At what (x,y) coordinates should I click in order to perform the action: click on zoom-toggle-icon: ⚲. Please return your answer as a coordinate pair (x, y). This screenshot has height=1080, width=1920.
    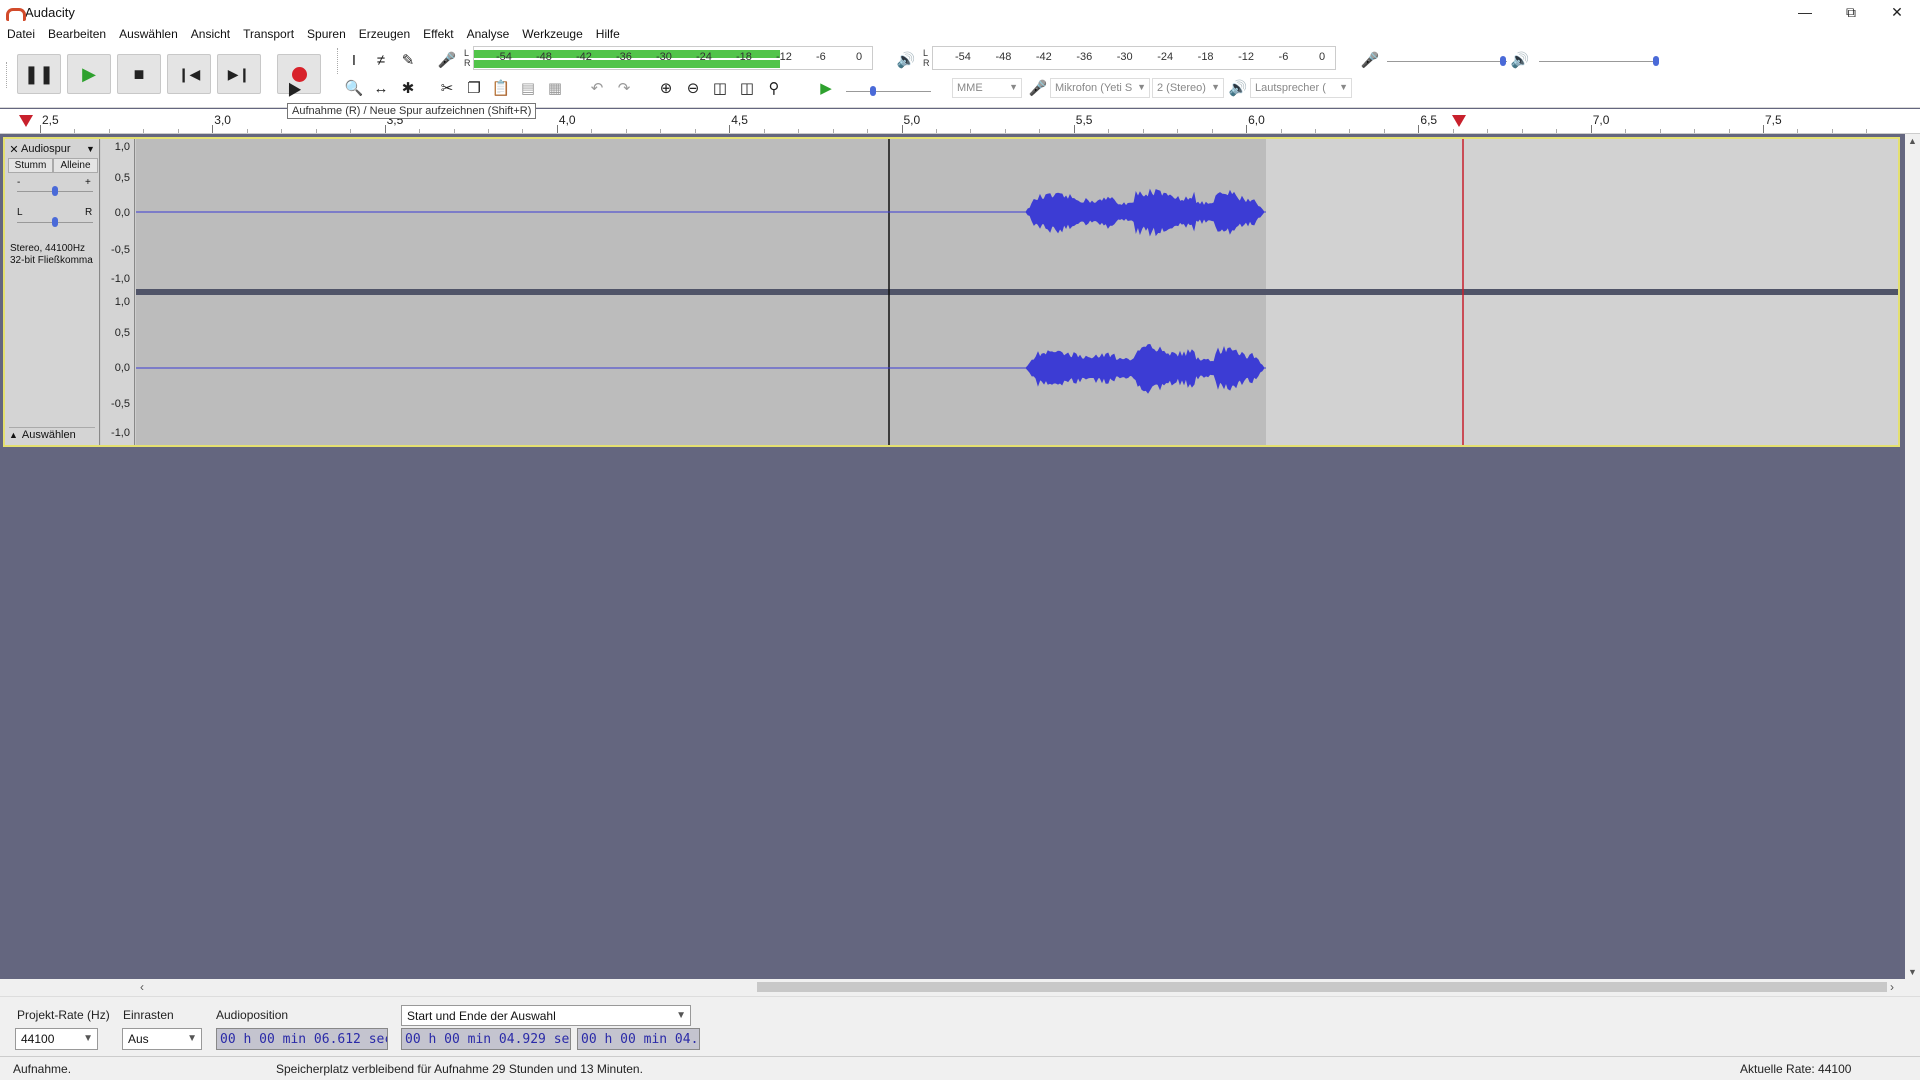
    Looking at the image, I should click on (774, 88).